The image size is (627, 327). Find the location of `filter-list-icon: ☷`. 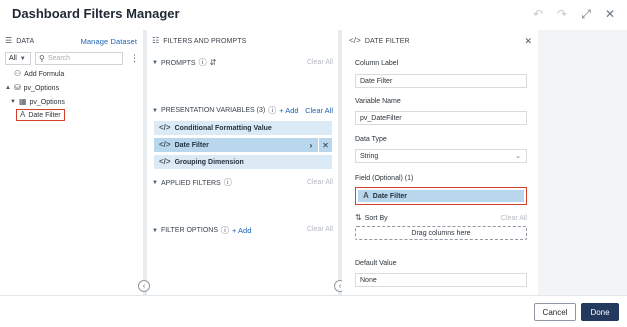

filter-list-icon: ☷ is located at coordinates (156, 40).